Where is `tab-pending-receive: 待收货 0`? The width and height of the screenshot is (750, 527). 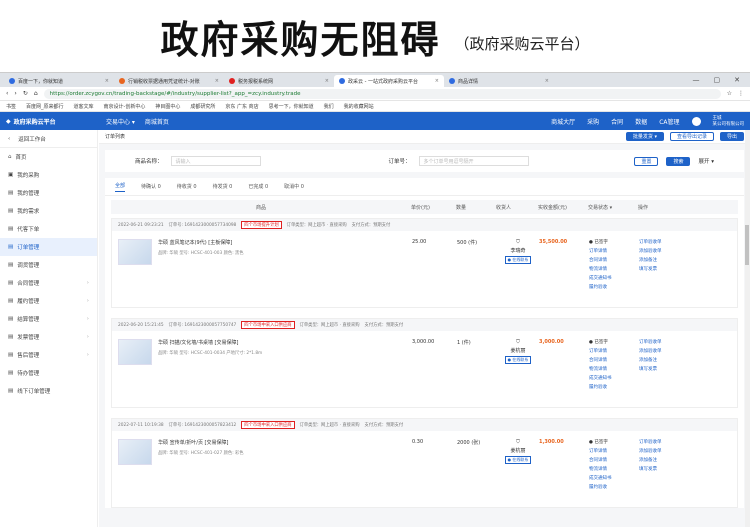 tab-pending-receive: 待收货 0 is located at coordinates (187, 186).